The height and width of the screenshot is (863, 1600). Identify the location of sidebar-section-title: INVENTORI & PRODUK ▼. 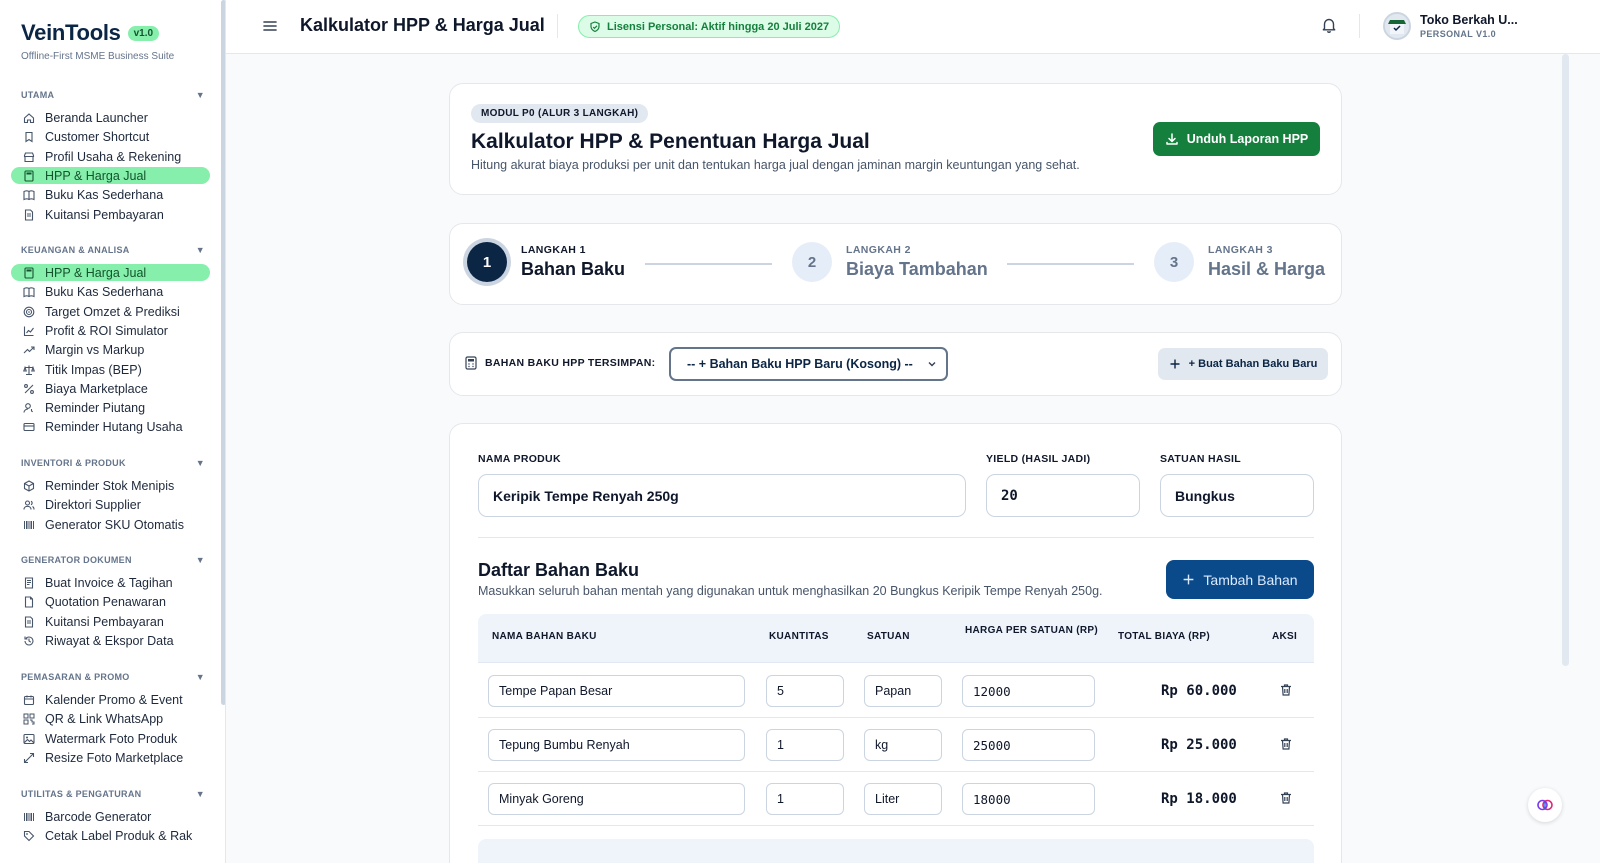
(113, 463).